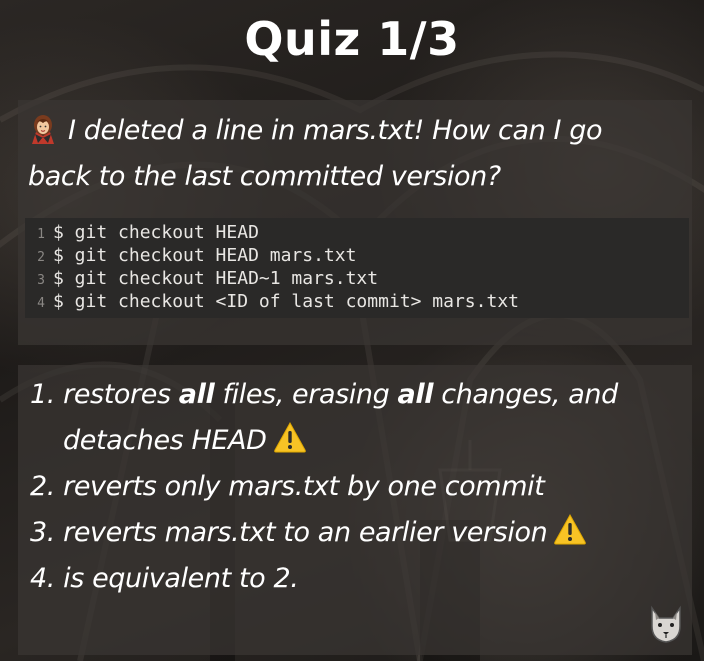 The image size is (704, 661). What do you see at coordinates (43, 129) in the screenshot?
I see `woman-vampire-icon` at bounding box center [43, 129].